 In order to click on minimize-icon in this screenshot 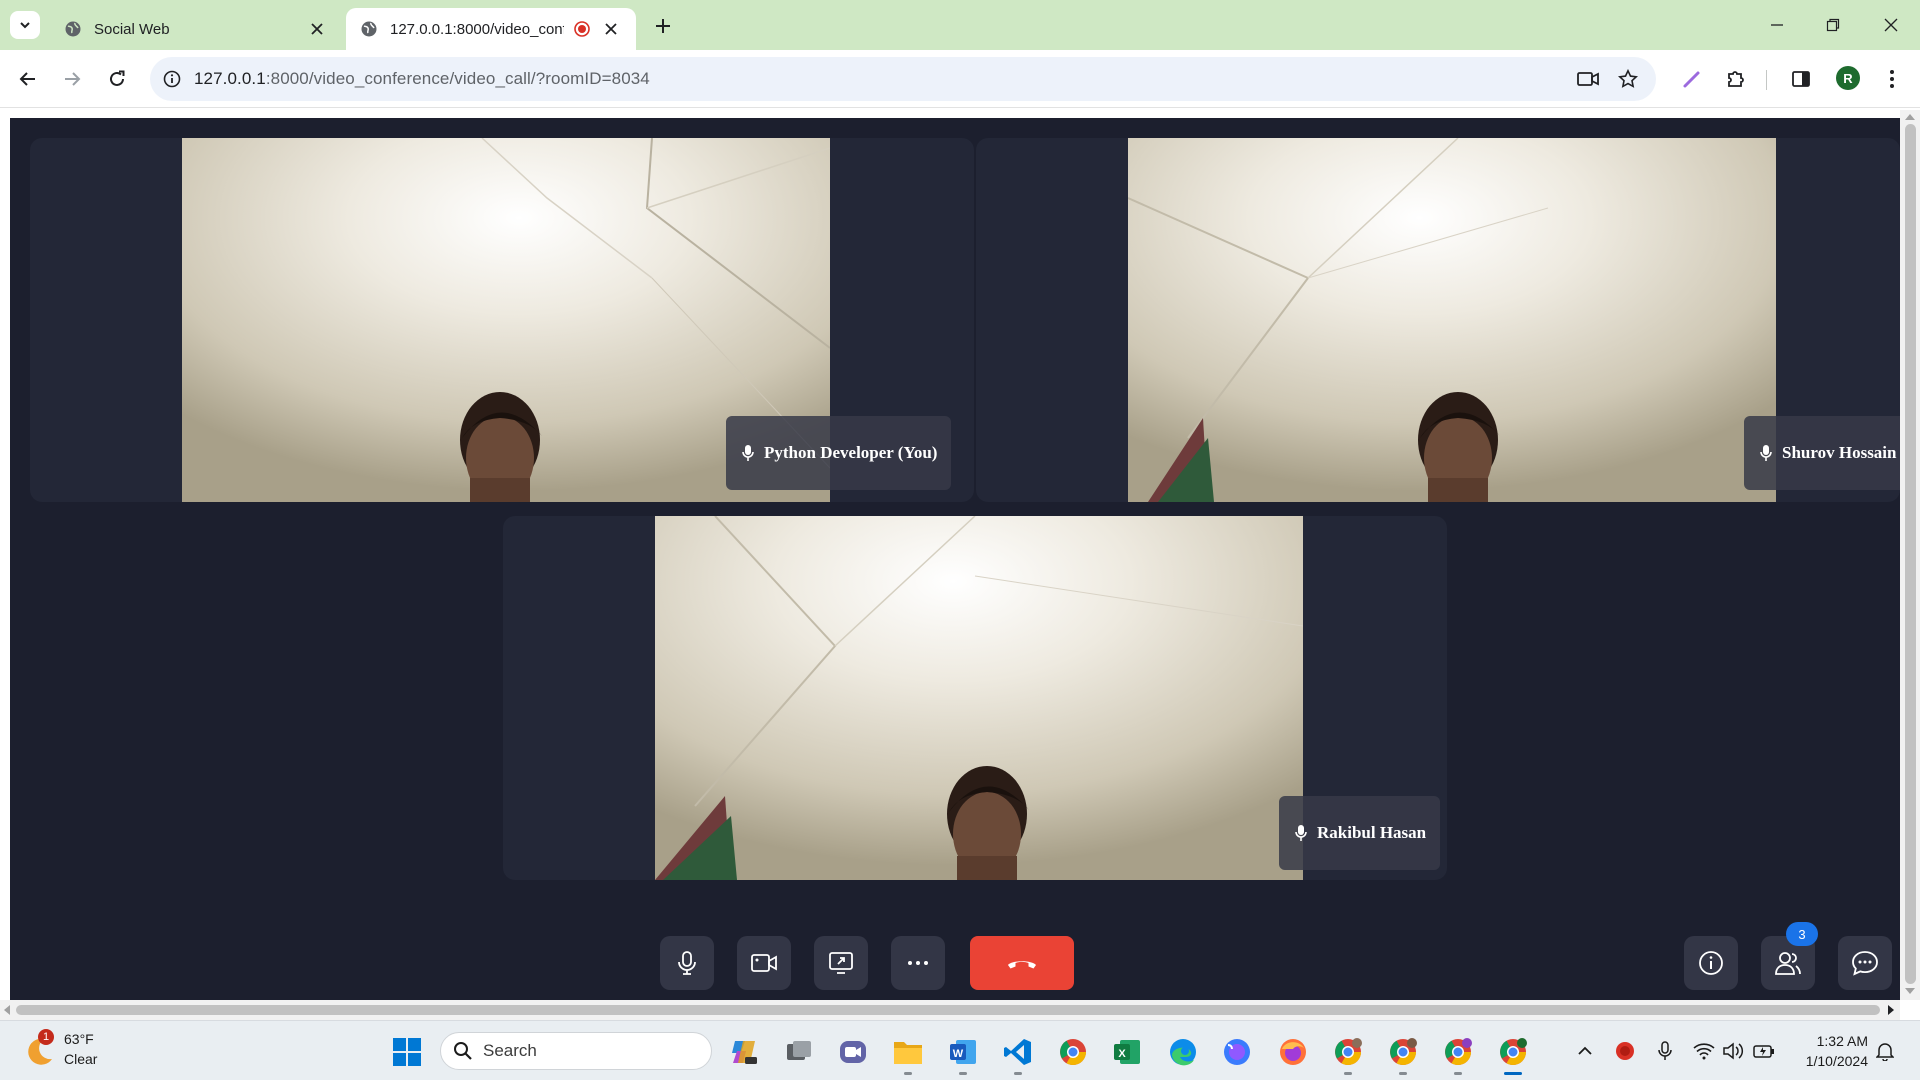, I will do `click(1777, 25)`.